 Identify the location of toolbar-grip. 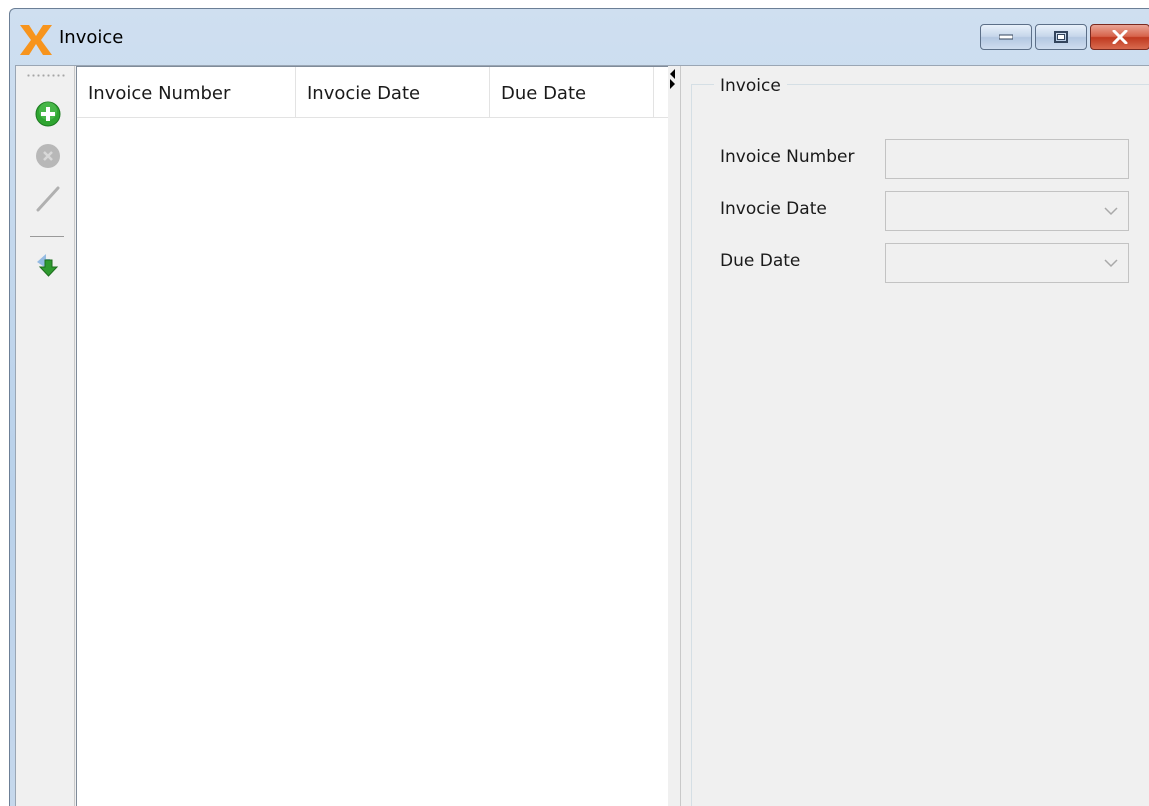
(46, 75).